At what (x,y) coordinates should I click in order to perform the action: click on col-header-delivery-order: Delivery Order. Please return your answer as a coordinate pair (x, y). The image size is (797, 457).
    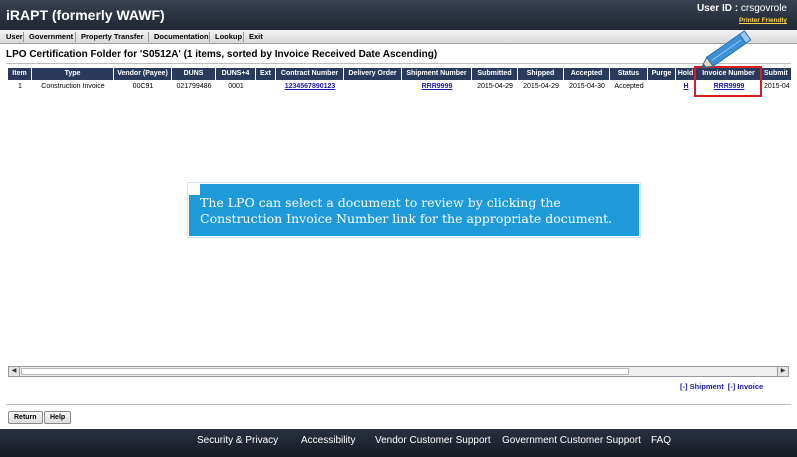
    Looking at the image, I should click on (373, 74).